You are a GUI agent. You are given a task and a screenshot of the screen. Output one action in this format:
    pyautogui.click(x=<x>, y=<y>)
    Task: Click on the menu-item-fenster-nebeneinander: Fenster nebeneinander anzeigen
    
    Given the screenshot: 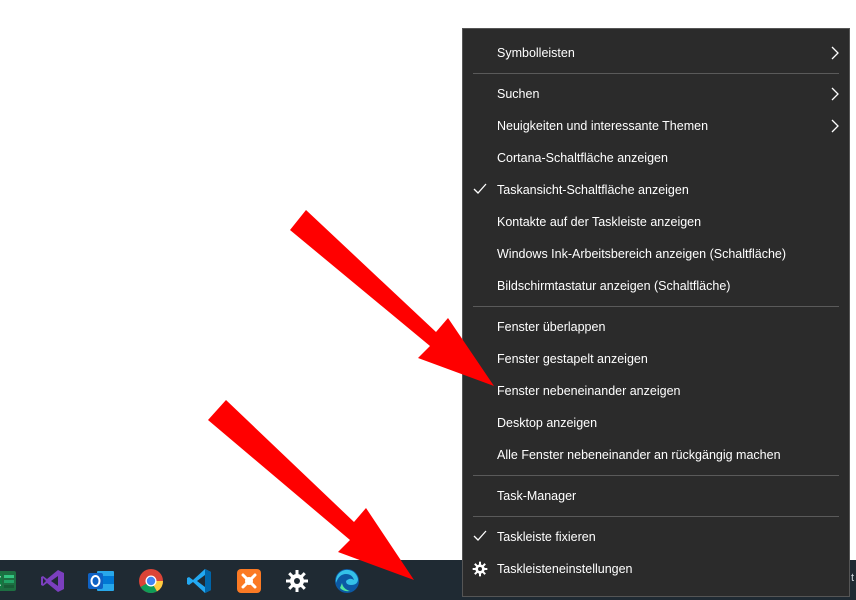 What is the action you would take?
    pyautogui.click(x=656, y=391)
    